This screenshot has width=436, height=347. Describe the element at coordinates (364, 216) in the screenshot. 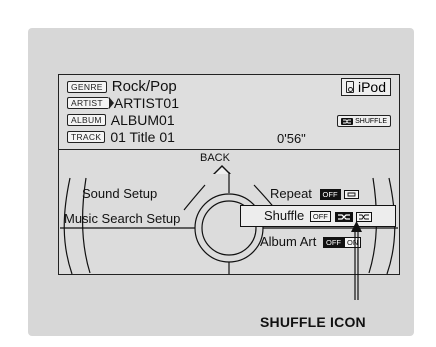

I see `shuffle-album-icon` at that location.